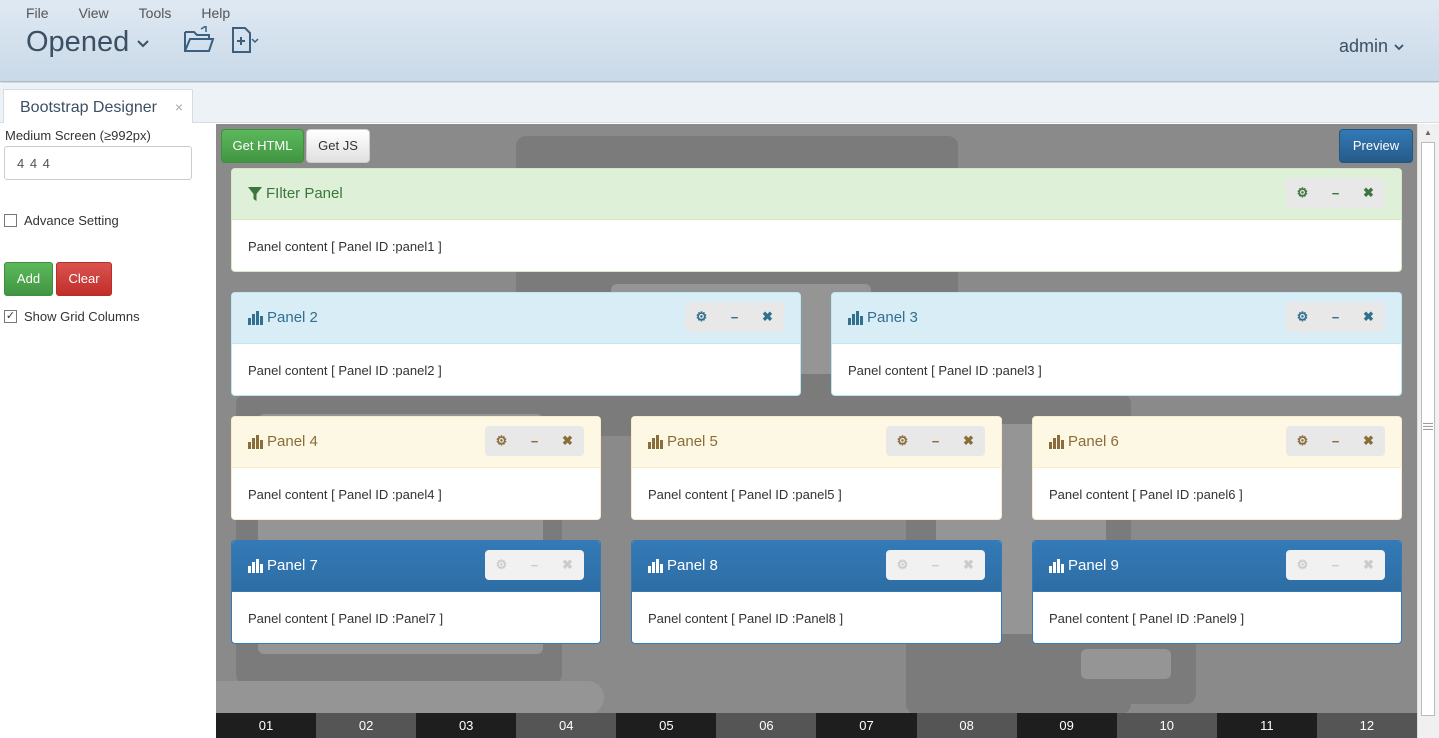 This screenshot has height=738, width=1439. What do you see at coordinates (666, 725) in the screenshot?
I see `grid-column-label: 05` at bounding box center [666, 725].